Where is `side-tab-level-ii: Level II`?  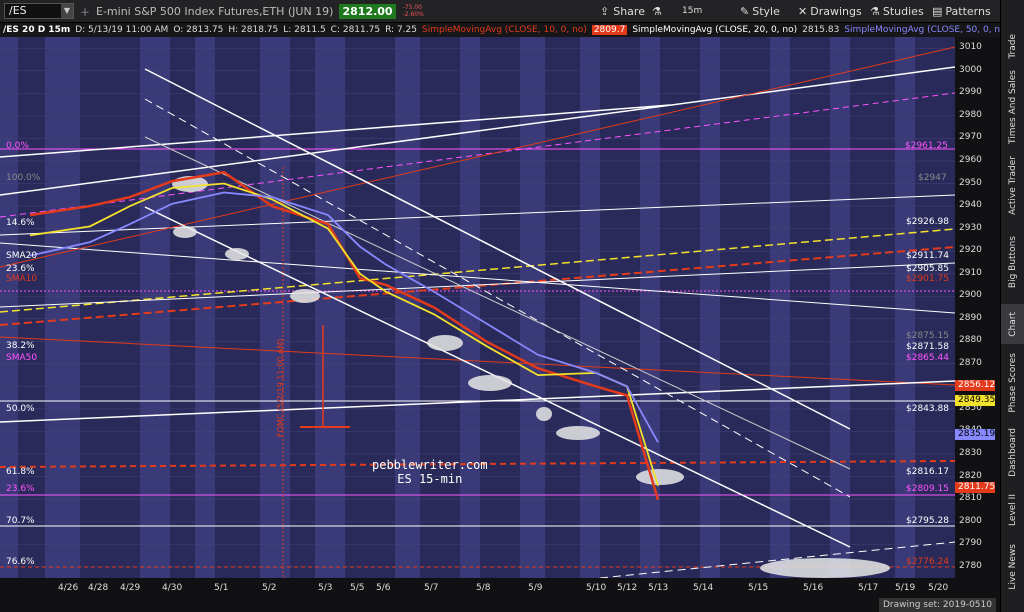 side-tab-level-ii: Level II is located at coordinates (1012, 510).